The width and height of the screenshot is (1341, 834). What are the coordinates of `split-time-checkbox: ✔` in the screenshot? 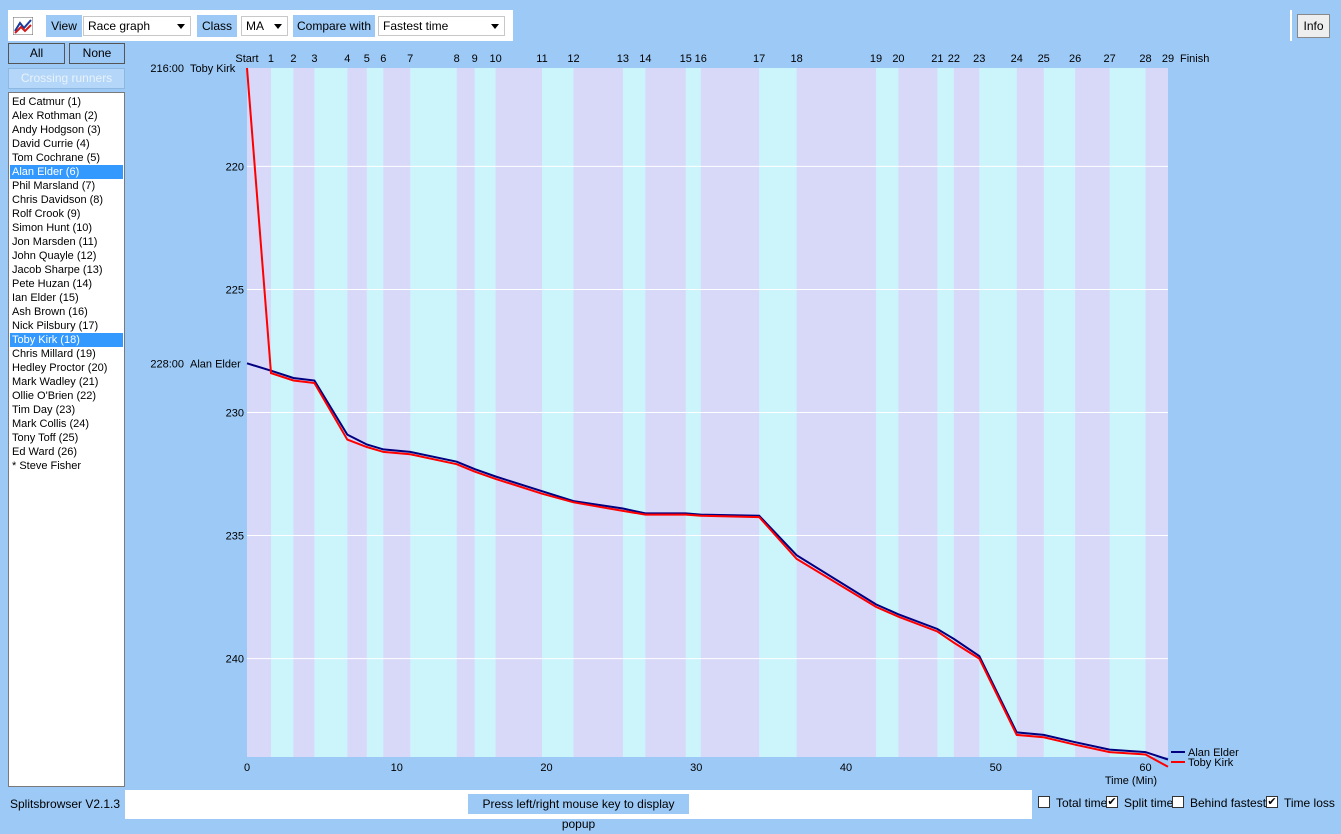 It's located at (1112, 802).